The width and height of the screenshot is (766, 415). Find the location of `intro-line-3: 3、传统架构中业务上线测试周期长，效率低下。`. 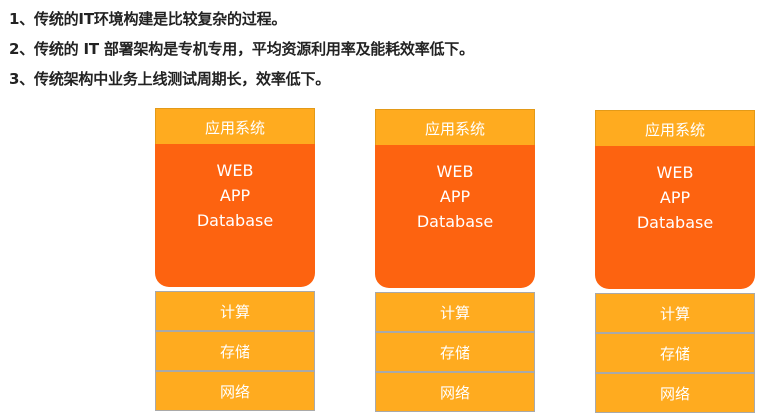

intro-line-3: 3、传统架构中业务上线测试周期长，效率低下。 is located at coordinates (170, 79).